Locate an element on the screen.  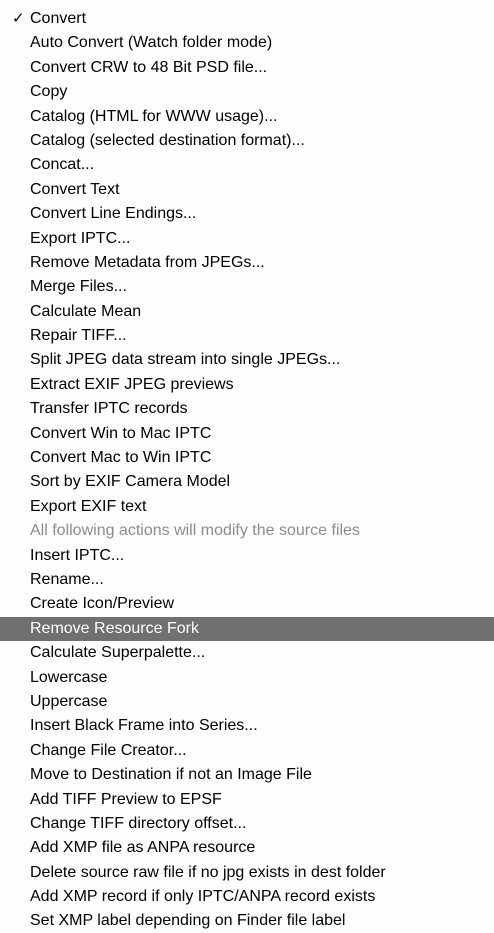
menu-item-label: Copy is located at coordinates (49, 92).